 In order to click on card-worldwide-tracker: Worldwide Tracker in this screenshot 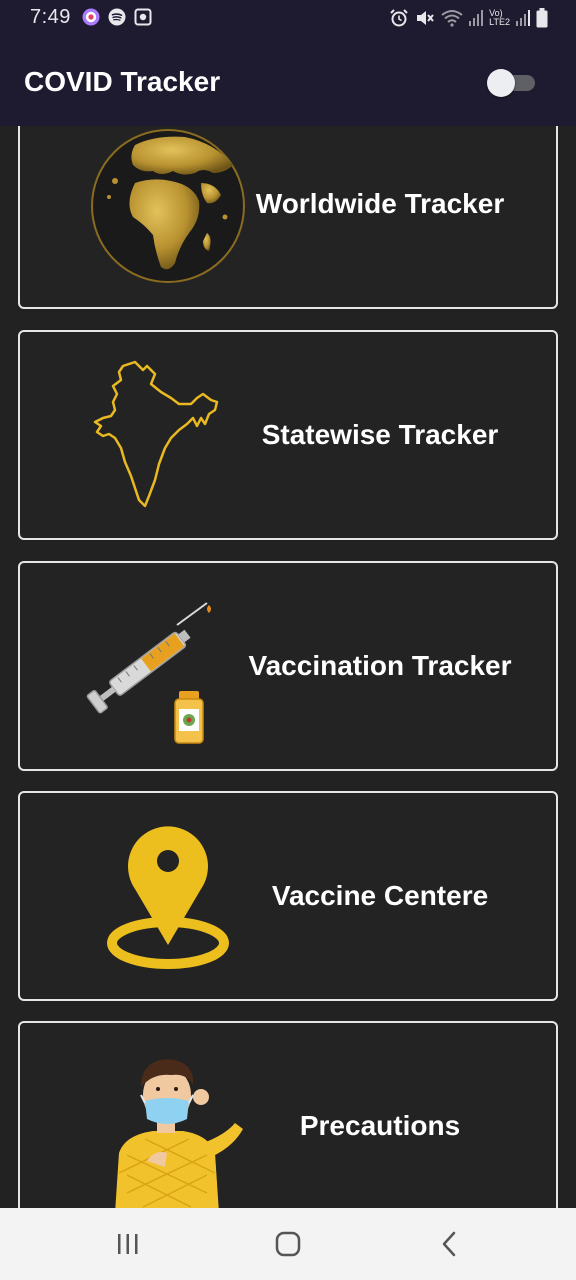, I will do `click(288, 217)`.